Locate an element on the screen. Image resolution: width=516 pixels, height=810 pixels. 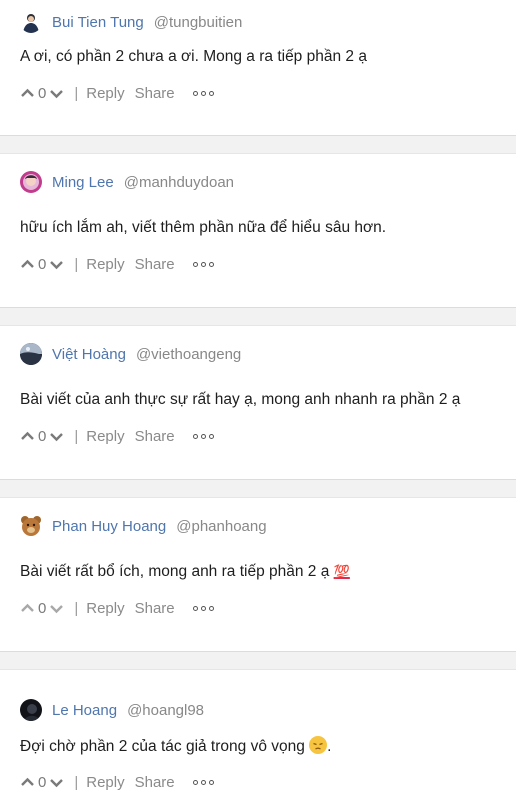
author-name: Việt Hoàng is located at coordinates (89, 354).